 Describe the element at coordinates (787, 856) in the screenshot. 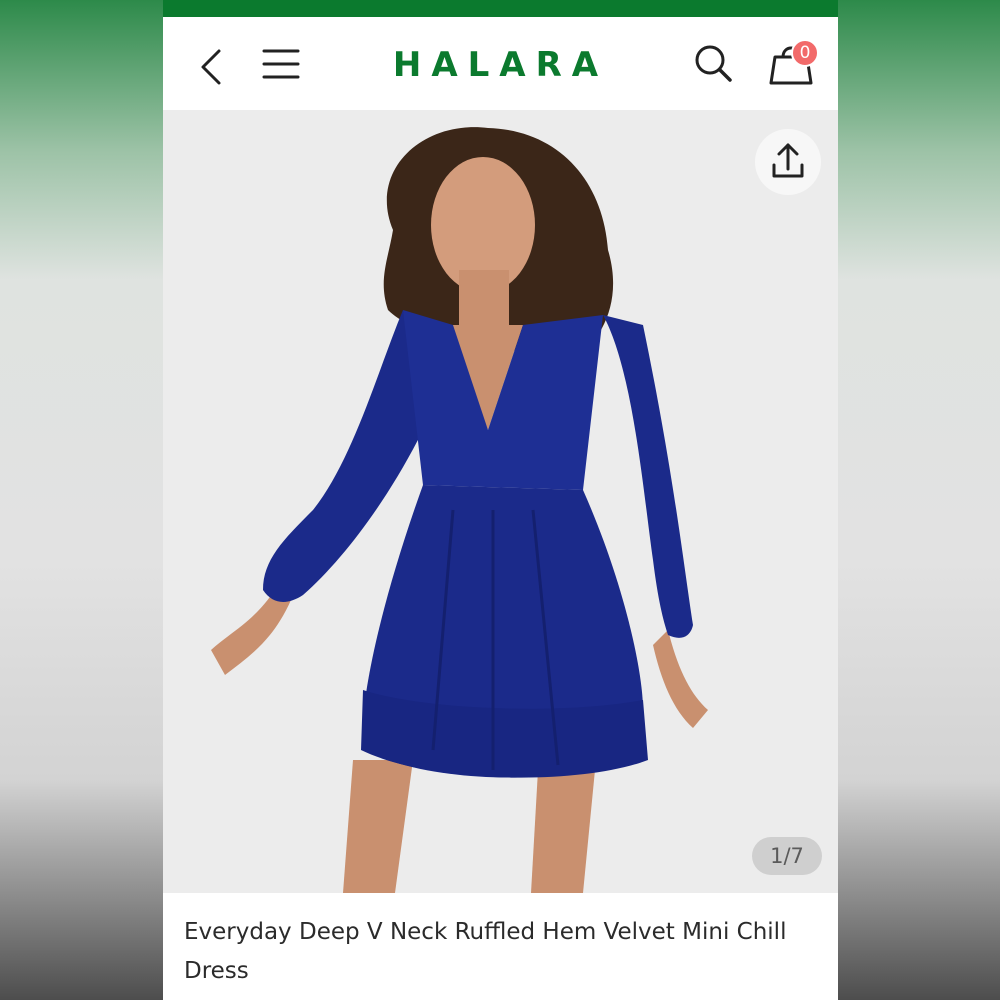

I see `image-counter: 1/7` at that location.